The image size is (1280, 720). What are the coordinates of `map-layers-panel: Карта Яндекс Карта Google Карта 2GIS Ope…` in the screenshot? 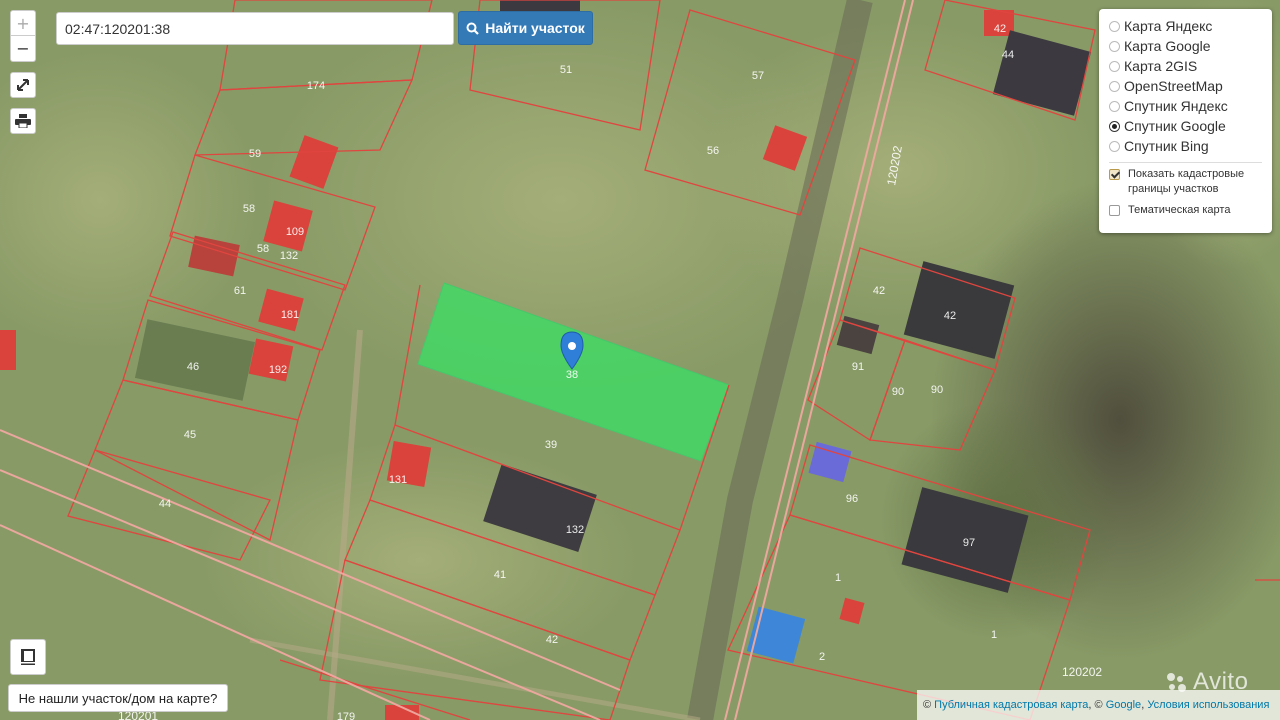 It's located at (1185, 121).